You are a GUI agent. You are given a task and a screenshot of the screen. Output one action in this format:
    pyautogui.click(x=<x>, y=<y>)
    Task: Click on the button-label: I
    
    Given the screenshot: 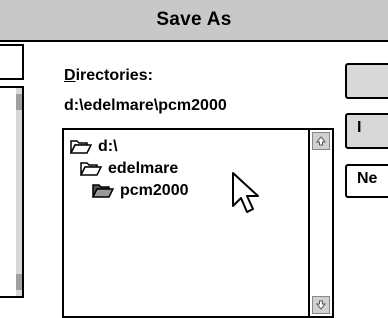 What is the action you would take?
    pyautogui.click(x=359, y=127)
    